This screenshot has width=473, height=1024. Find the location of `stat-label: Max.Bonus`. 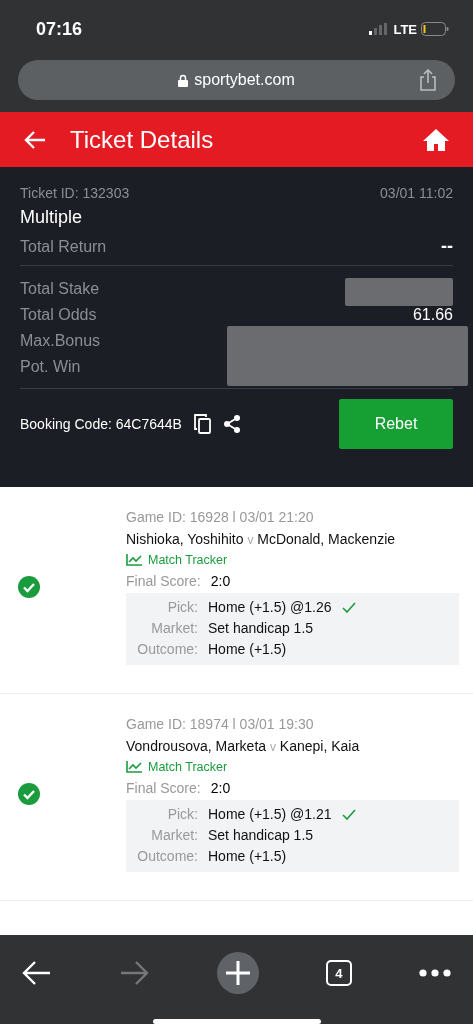

stat-label: Max.Bonus is located at coordinates (60, 341).